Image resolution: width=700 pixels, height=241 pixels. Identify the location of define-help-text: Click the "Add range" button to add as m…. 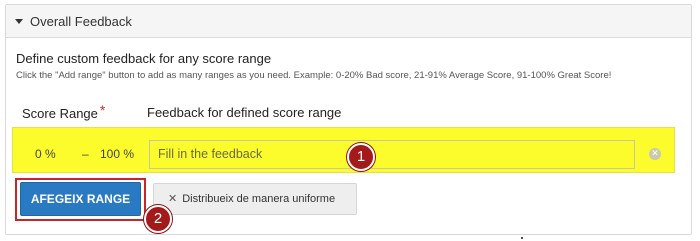
(314, 75).